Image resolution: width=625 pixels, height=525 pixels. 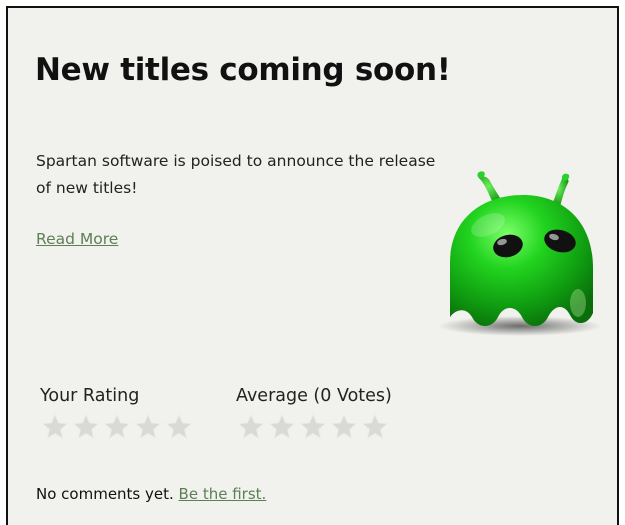 What do you see at coordinates (314, 396) in the screenshot?
I see `average-rating-label: Average (0 Votes)` at bounding box center [314, 396].